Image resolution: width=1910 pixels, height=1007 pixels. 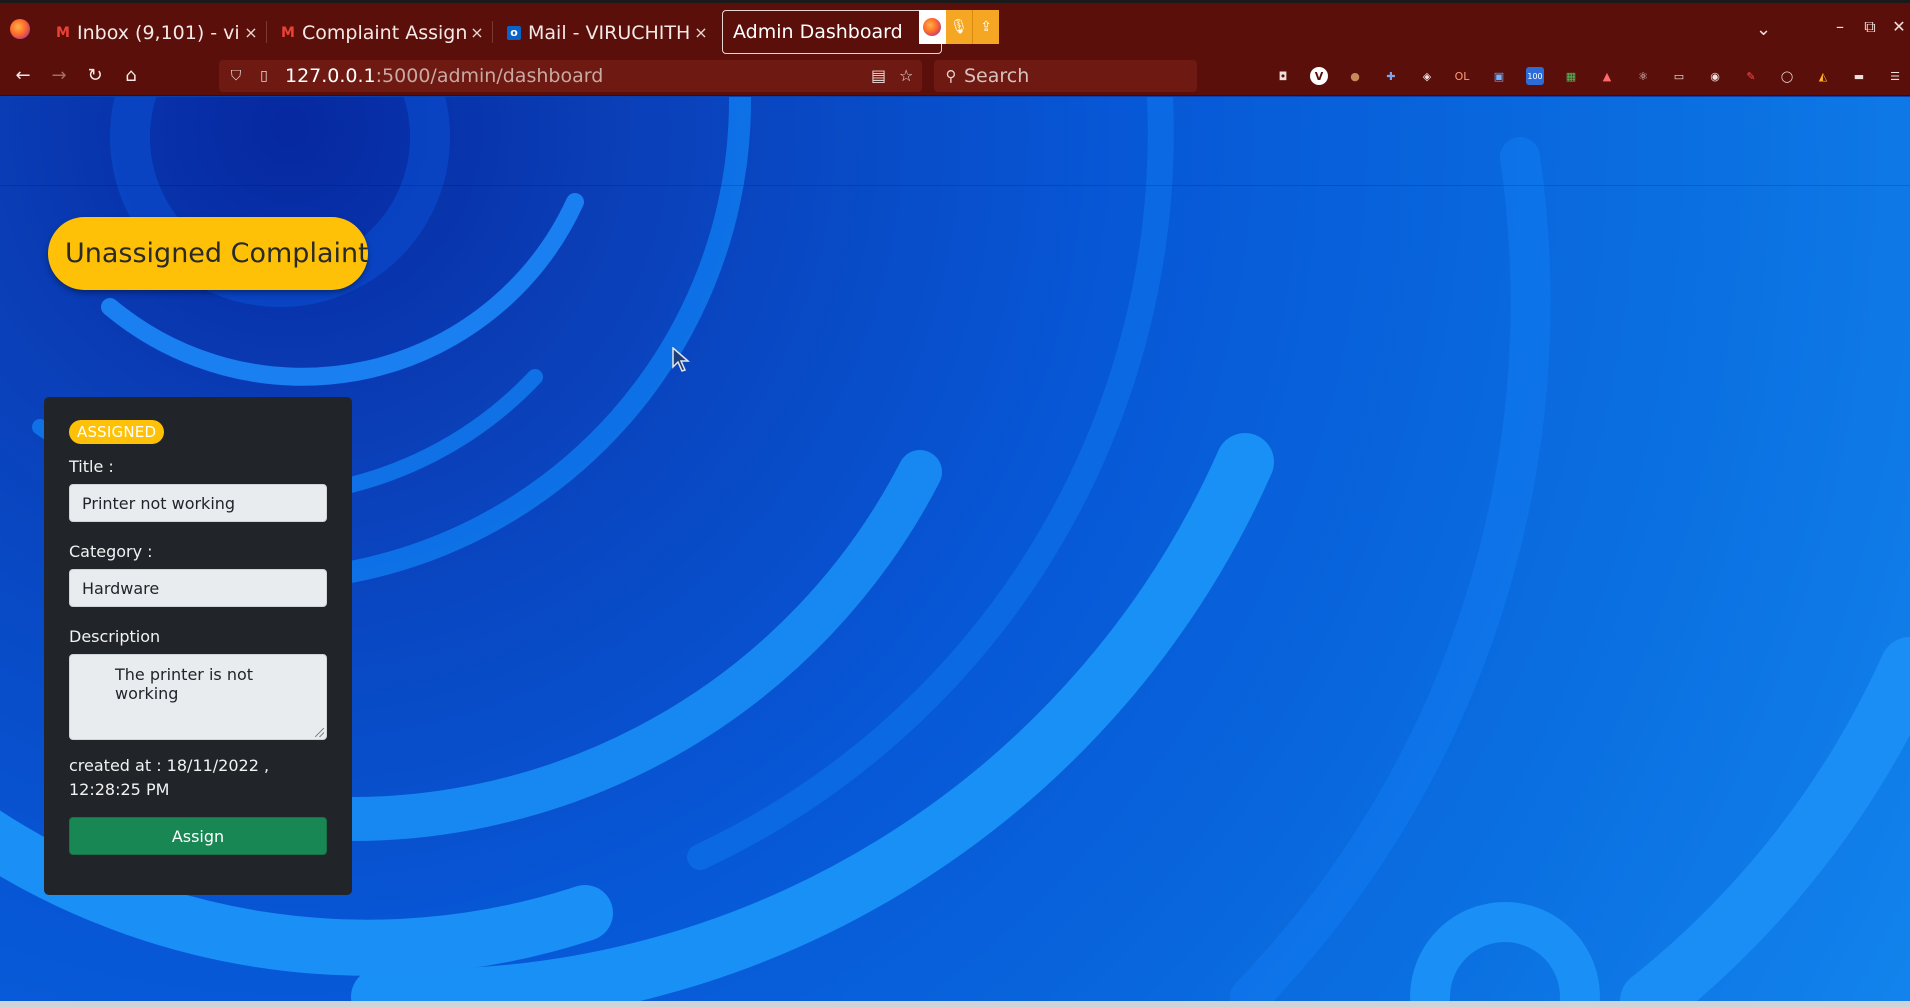 I want to click on screen-share-icon: ⇪, so click(x=985, y=27).